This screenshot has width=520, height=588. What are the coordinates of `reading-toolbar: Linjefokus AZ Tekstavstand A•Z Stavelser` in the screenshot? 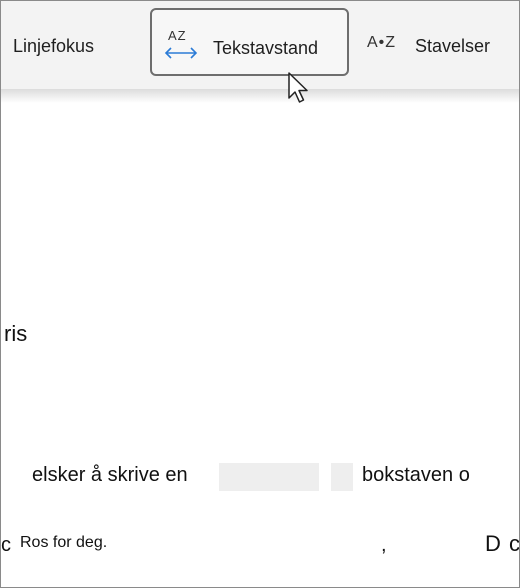 It's located at (260, 45).